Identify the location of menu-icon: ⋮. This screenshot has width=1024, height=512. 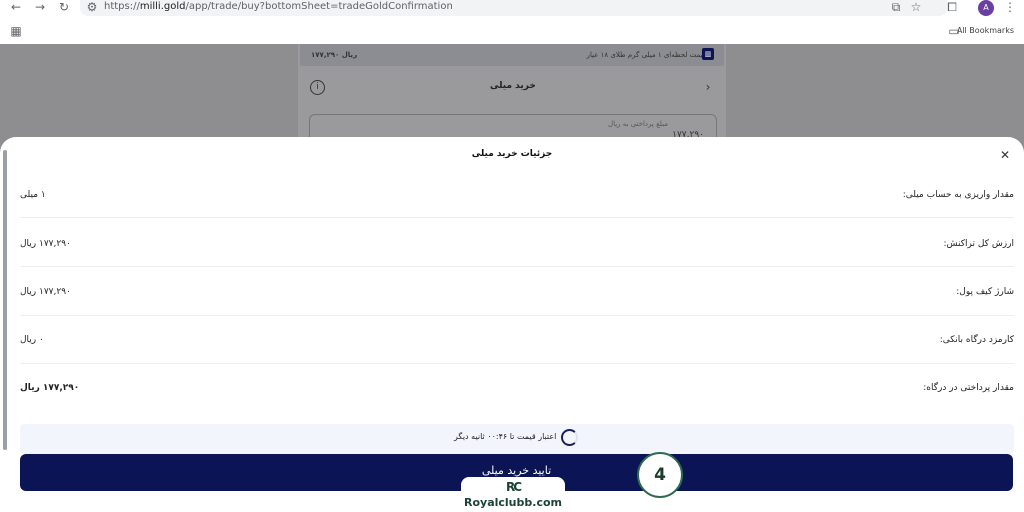
(1010, 8).